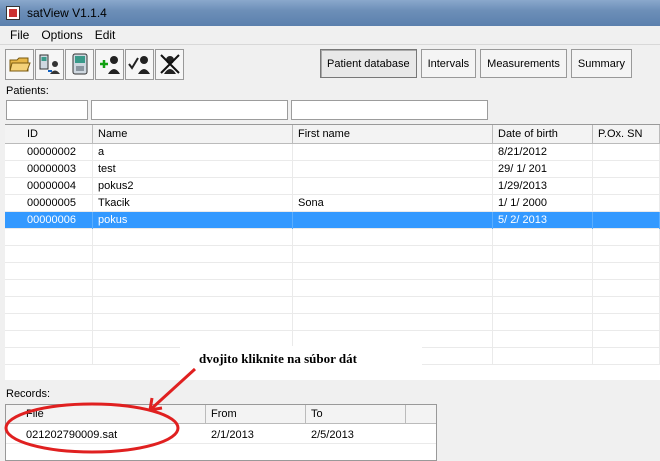 The width and height of the screenshot is (660, 461). I want to click on records-label: Records:, so click(28, 394).